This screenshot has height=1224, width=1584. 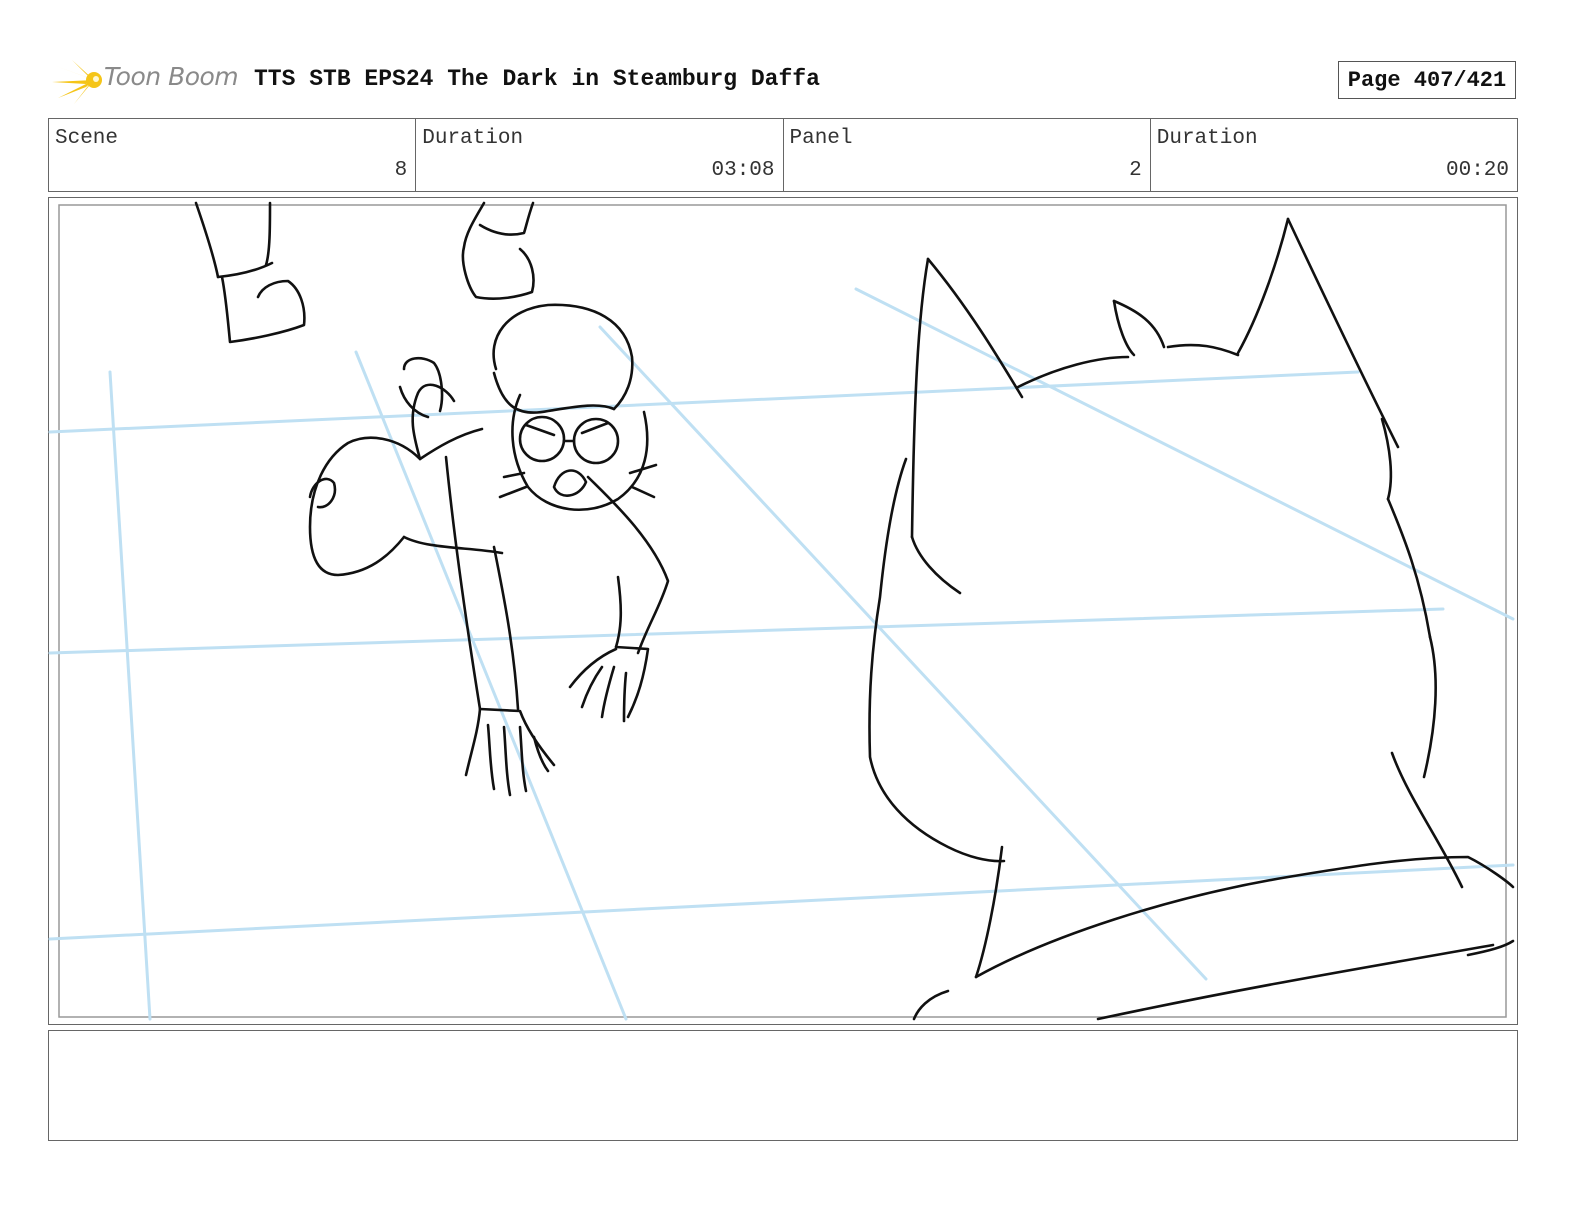 What do you see at coordinates (401, 170) in the screenshot?
I see `scene-value: 8` at bounding box center [401, 170].